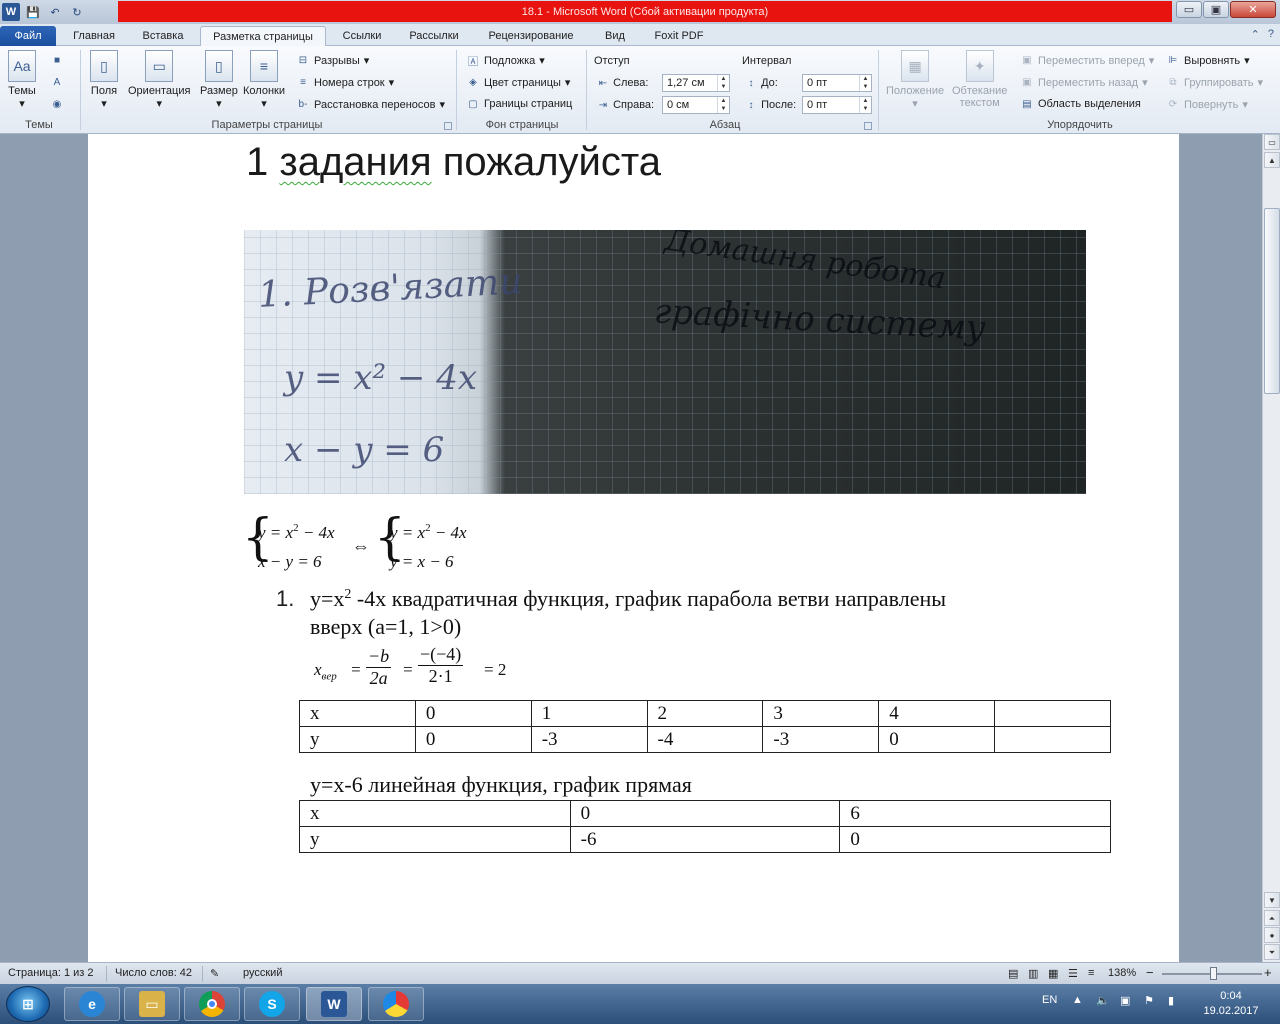  Describe the element at coordinates (345, 83) in the screenshot. I see `line-numbers-button: ≡ Номера строк ▾` at that location.